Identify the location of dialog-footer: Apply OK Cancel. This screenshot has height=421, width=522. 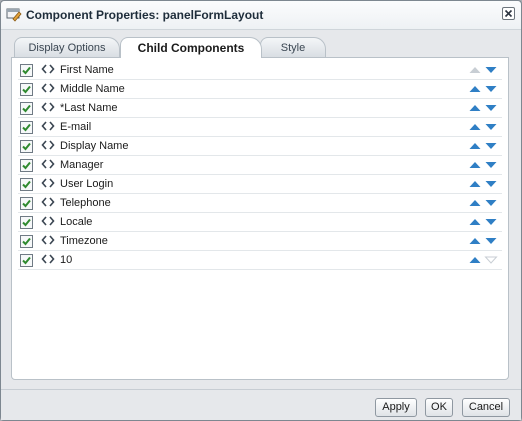
(261, 404).